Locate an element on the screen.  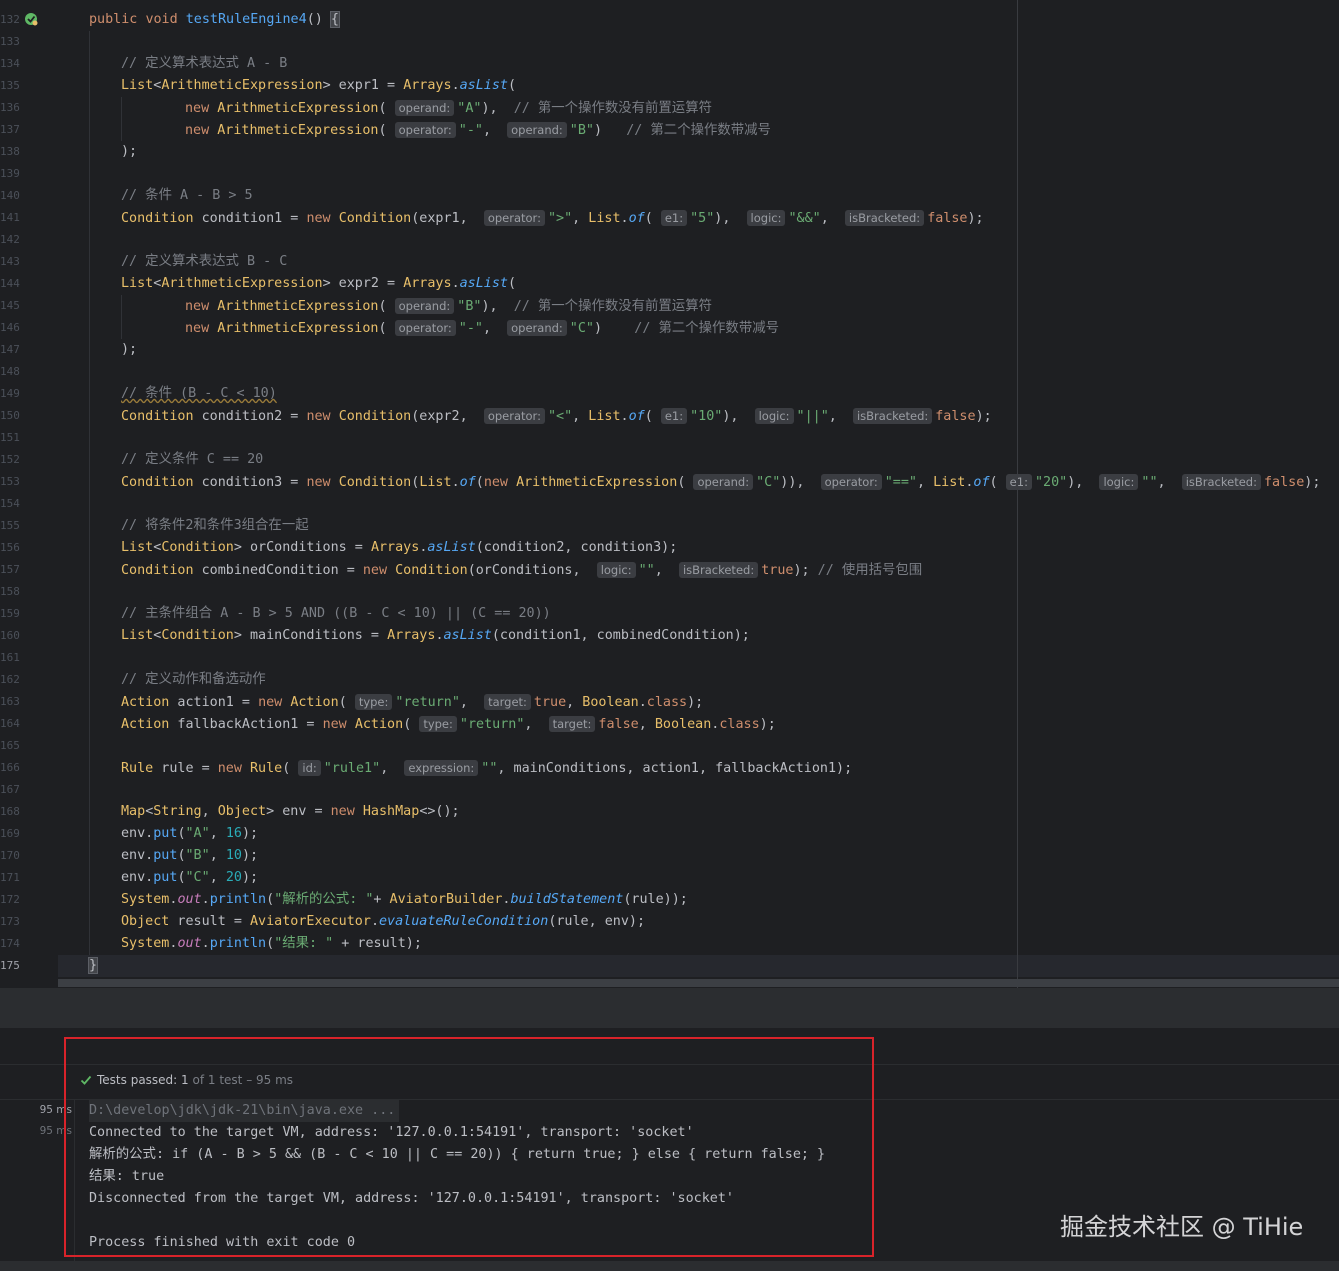
line-number: 161 is located at coordinates (10, 657).